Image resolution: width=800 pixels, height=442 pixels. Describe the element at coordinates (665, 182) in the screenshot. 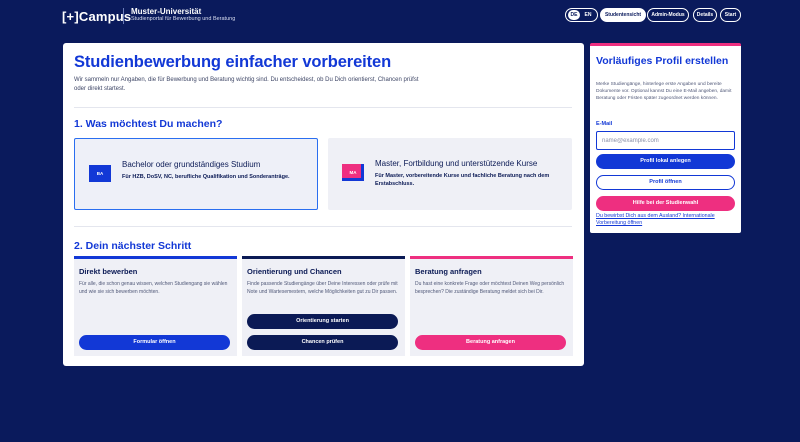

I see `open-profile-button: Profil öffnen` at that location.